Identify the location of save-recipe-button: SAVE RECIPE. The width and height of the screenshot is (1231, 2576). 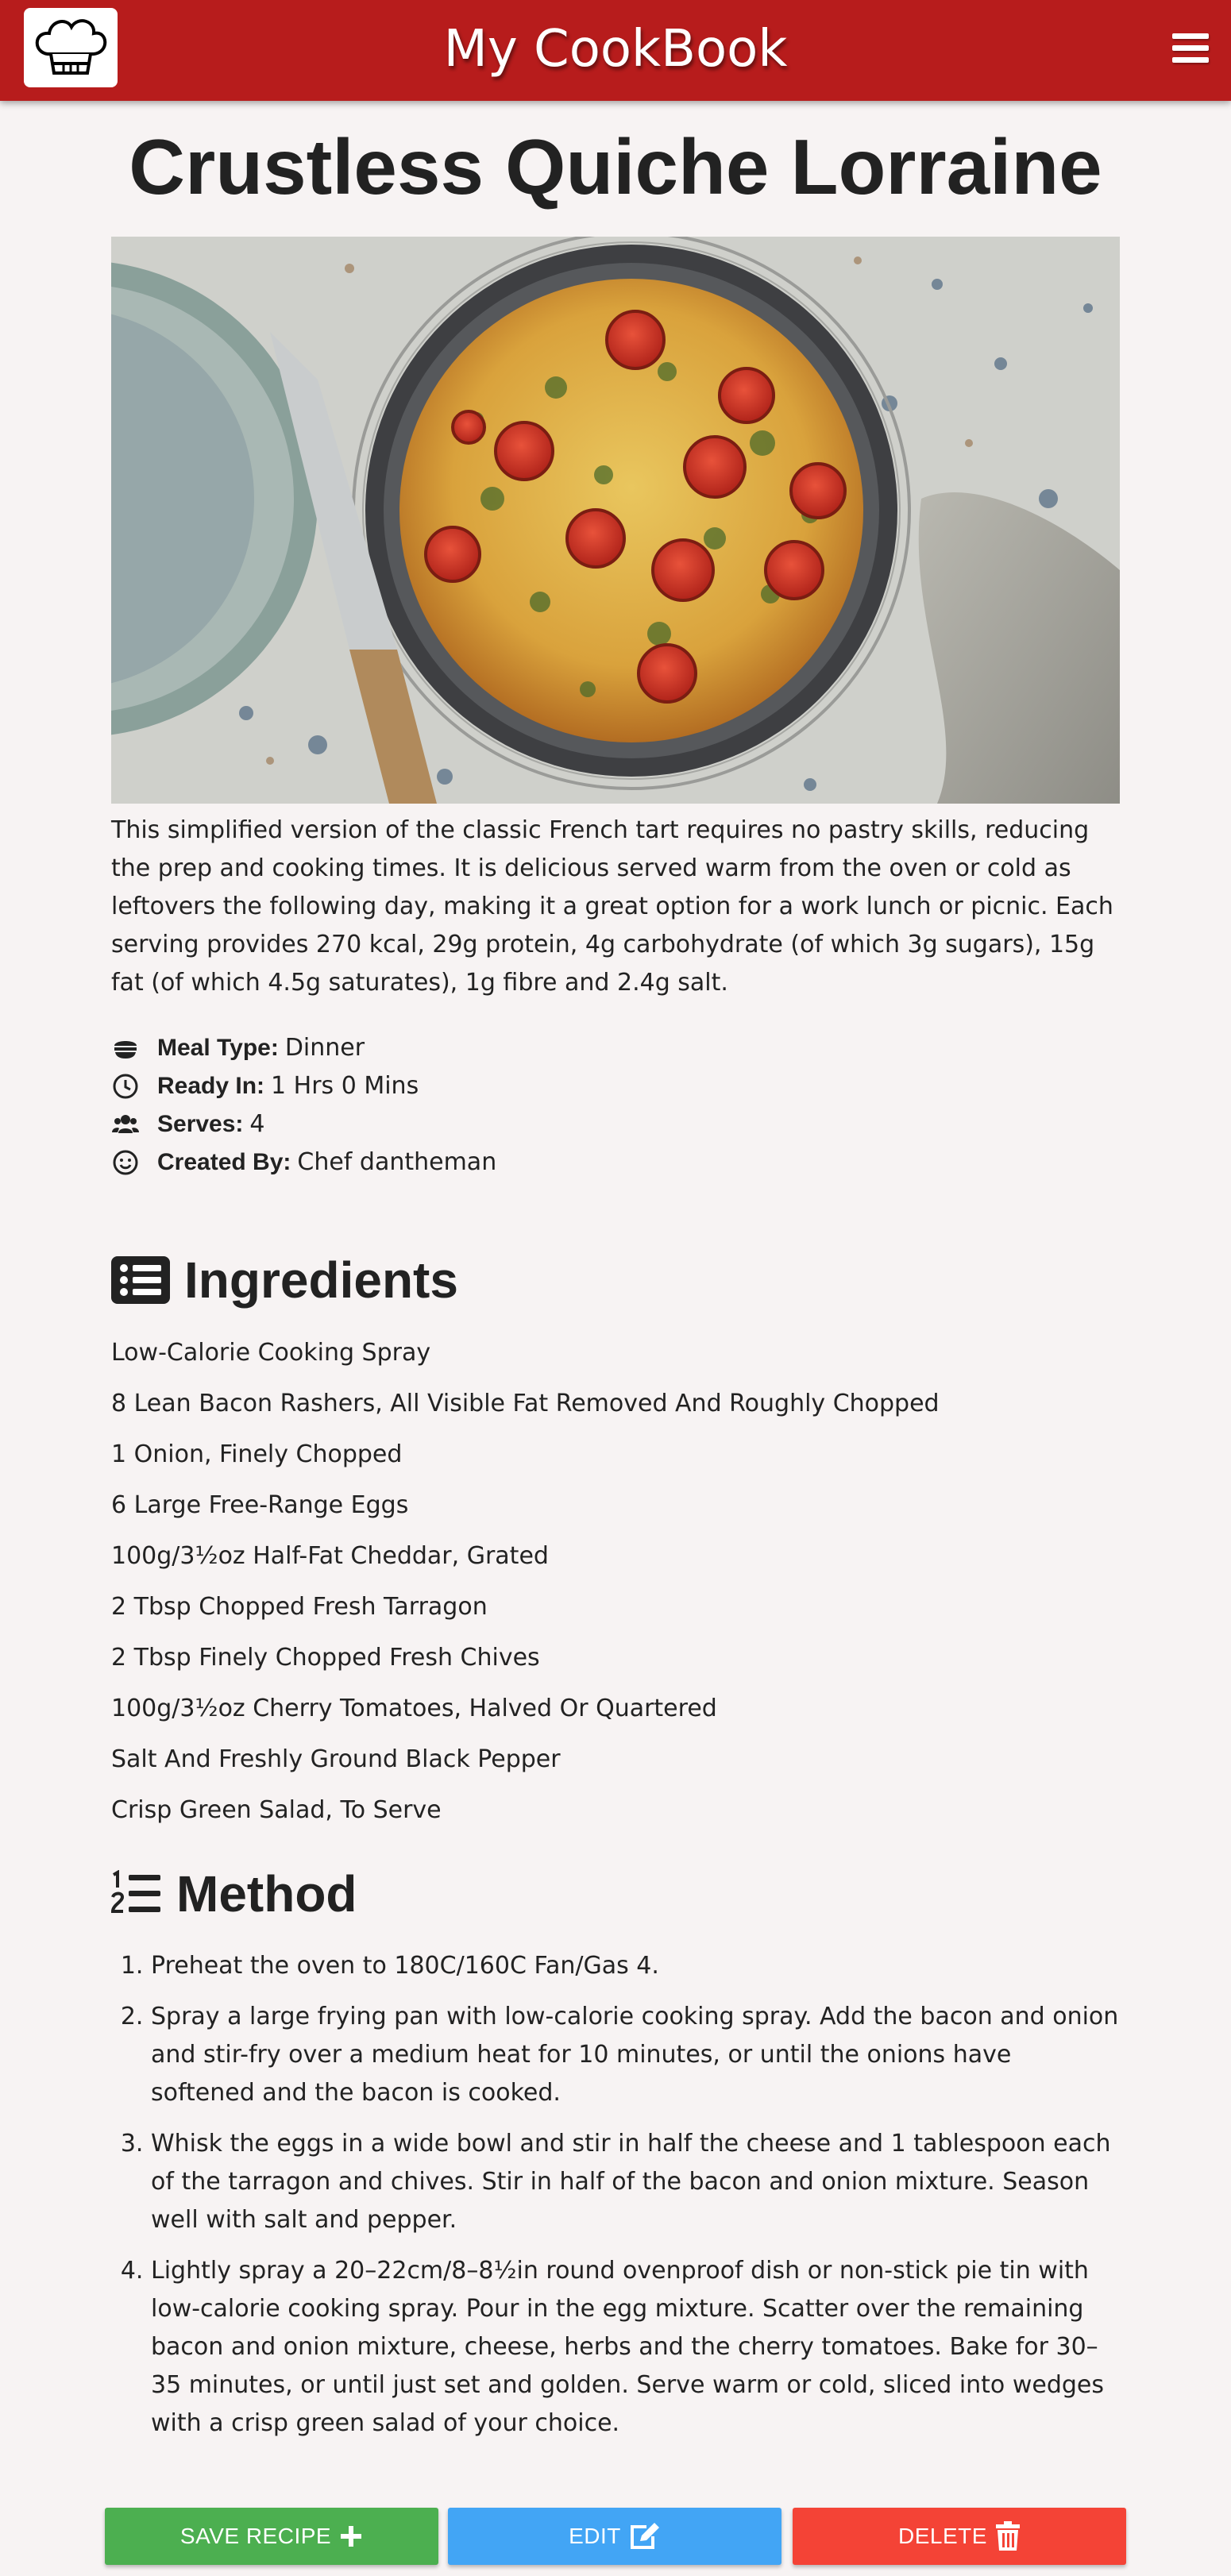
(271, 2536).